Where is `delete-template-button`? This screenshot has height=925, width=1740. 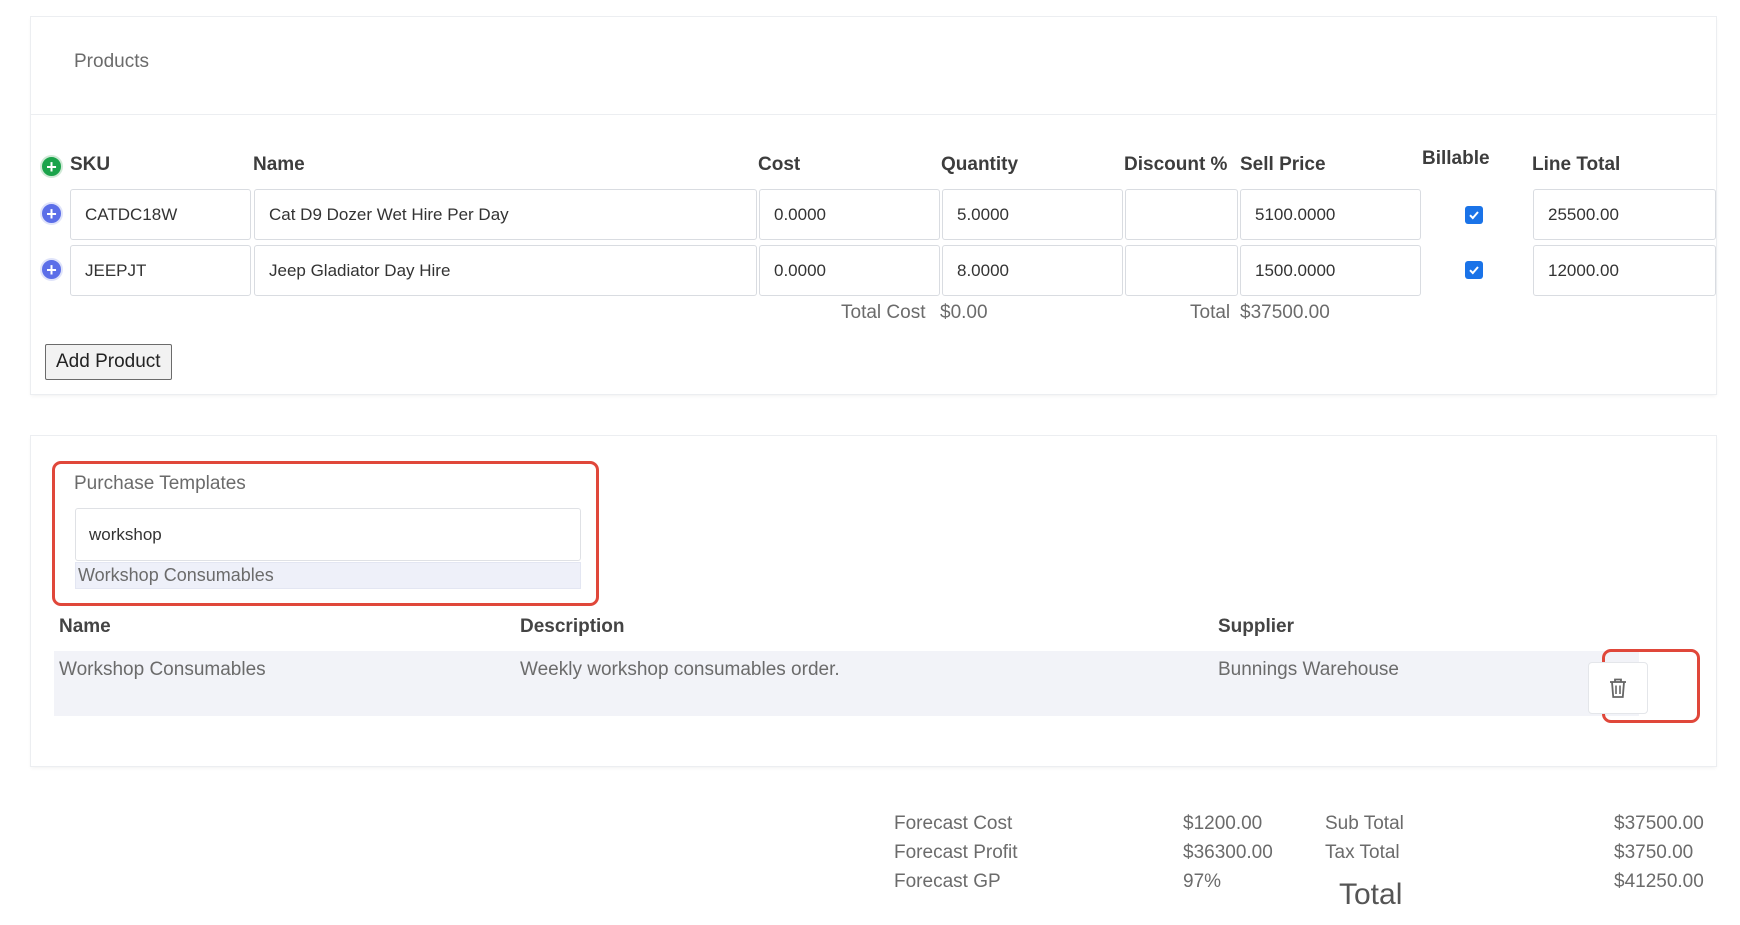
delete-template-button is located at coordinates (1618, 688).